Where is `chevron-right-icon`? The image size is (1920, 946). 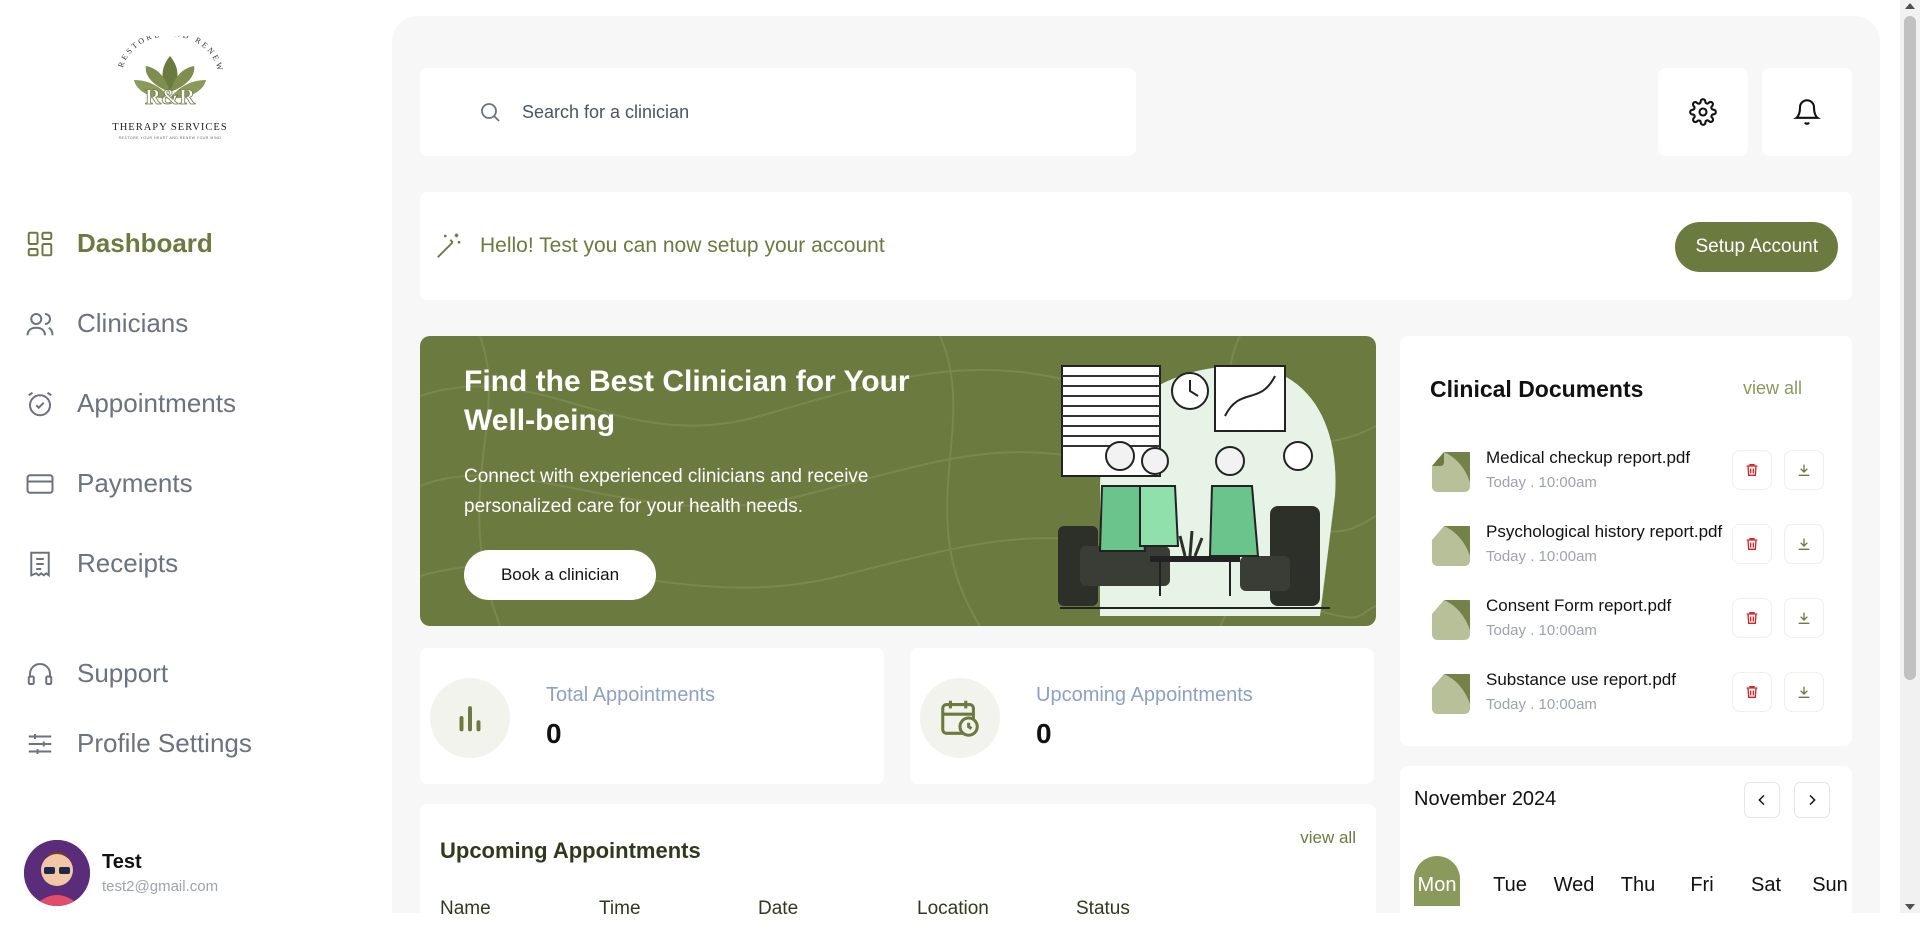 chevron-right-icon is located at coordinates (1812, 800).